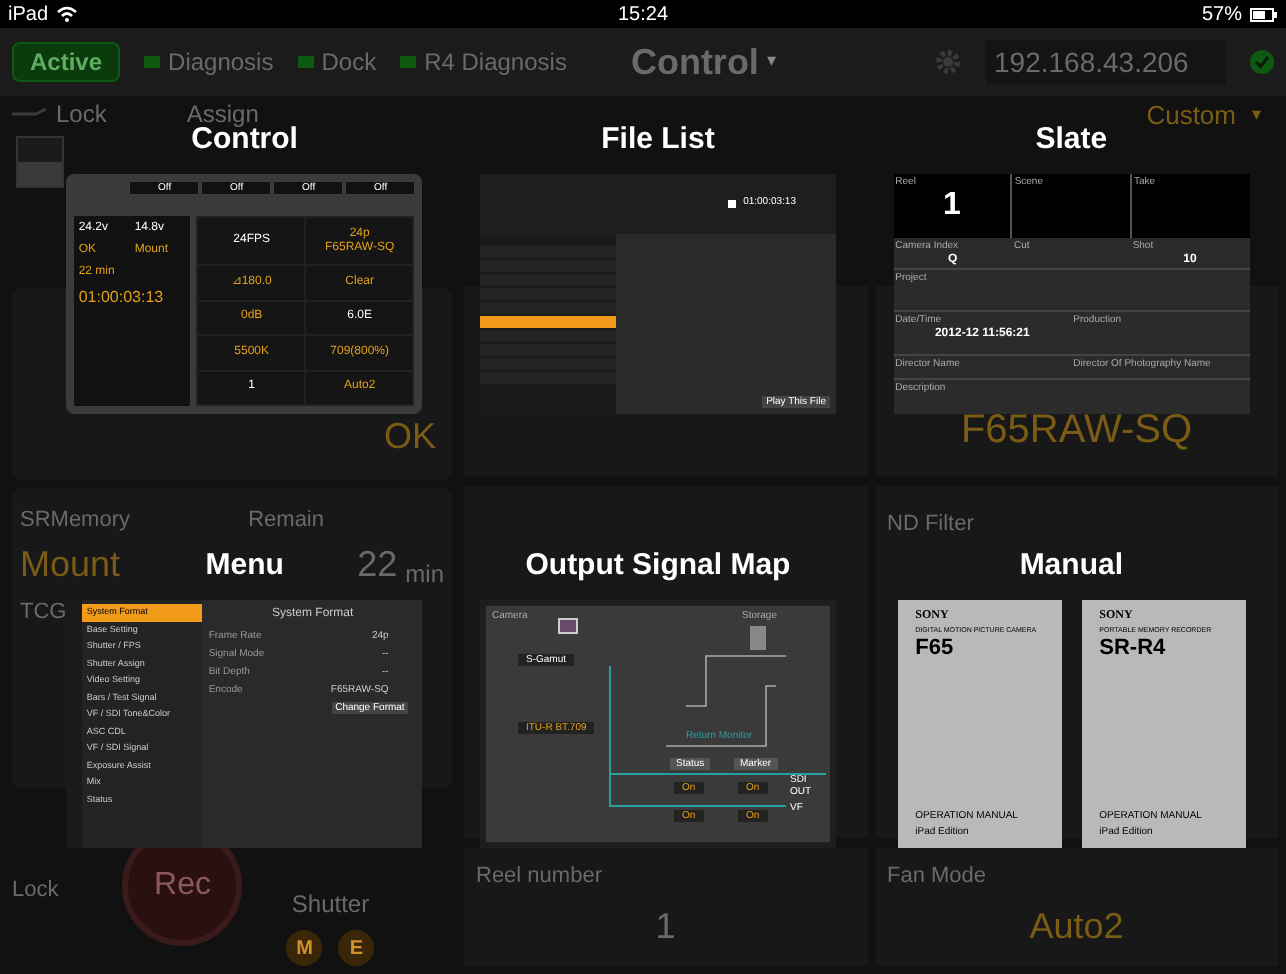 This screenshot has width=1286, height=974. What do you see at coordinates (1221, 15) in the screenshot?
I see `battery-percent: 57%` at bounding box center [1221, 15].